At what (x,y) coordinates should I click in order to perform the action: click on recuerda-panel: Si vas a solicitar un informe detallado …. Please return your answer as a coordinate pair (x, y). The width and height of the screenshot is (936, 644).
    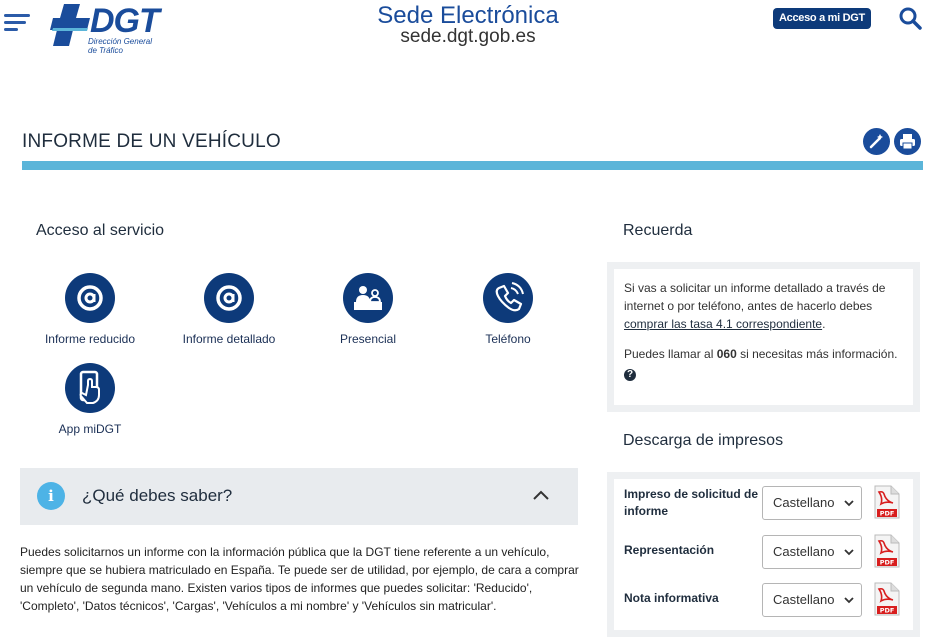
    Looking at the image, I should click on (763, 337).